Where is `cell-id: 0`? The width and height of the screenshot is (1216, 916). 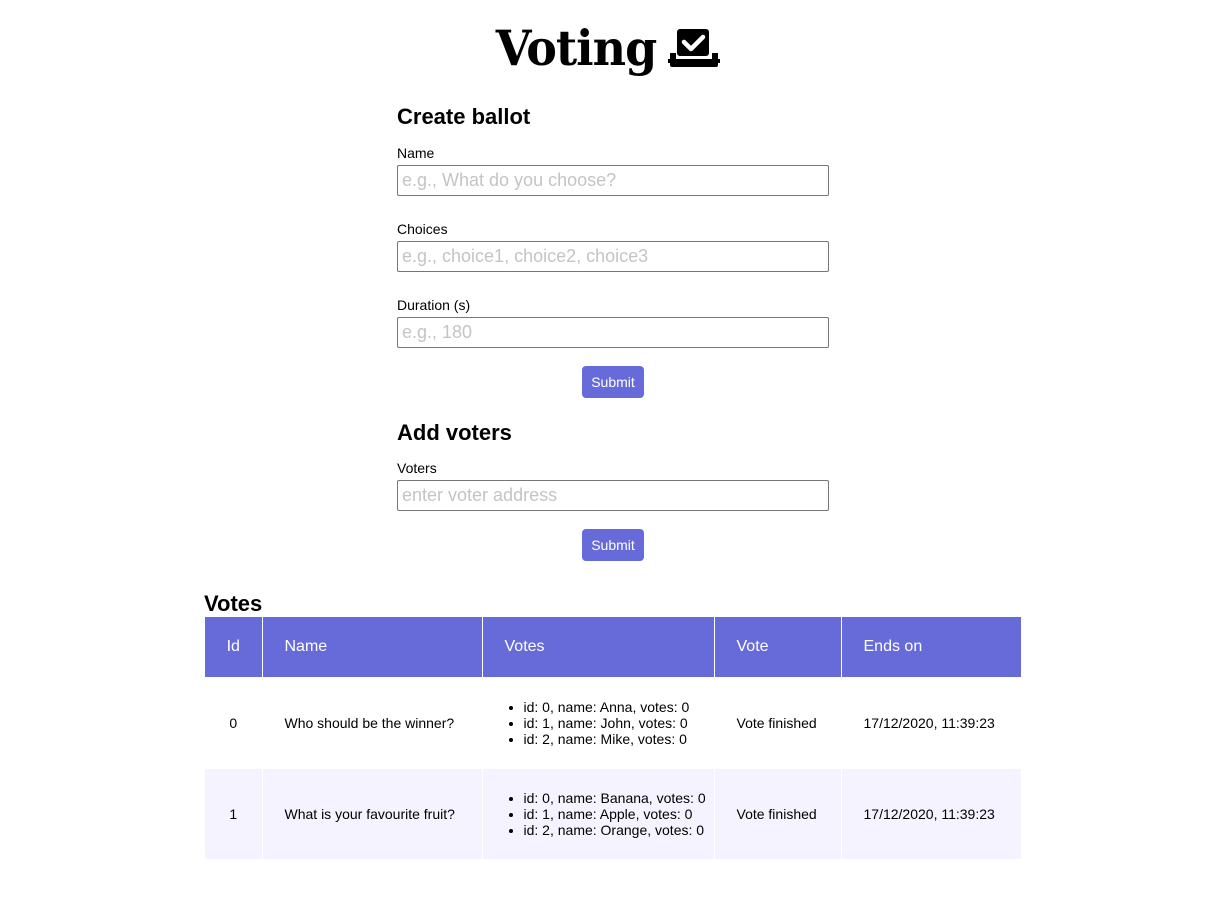
cell-id: 0 is located at coordinates (233, 723).